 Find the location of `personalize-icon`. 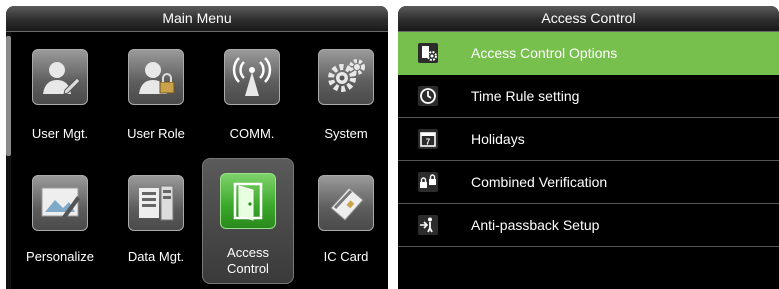

personalize-icon is located at coordinates (60, 203).